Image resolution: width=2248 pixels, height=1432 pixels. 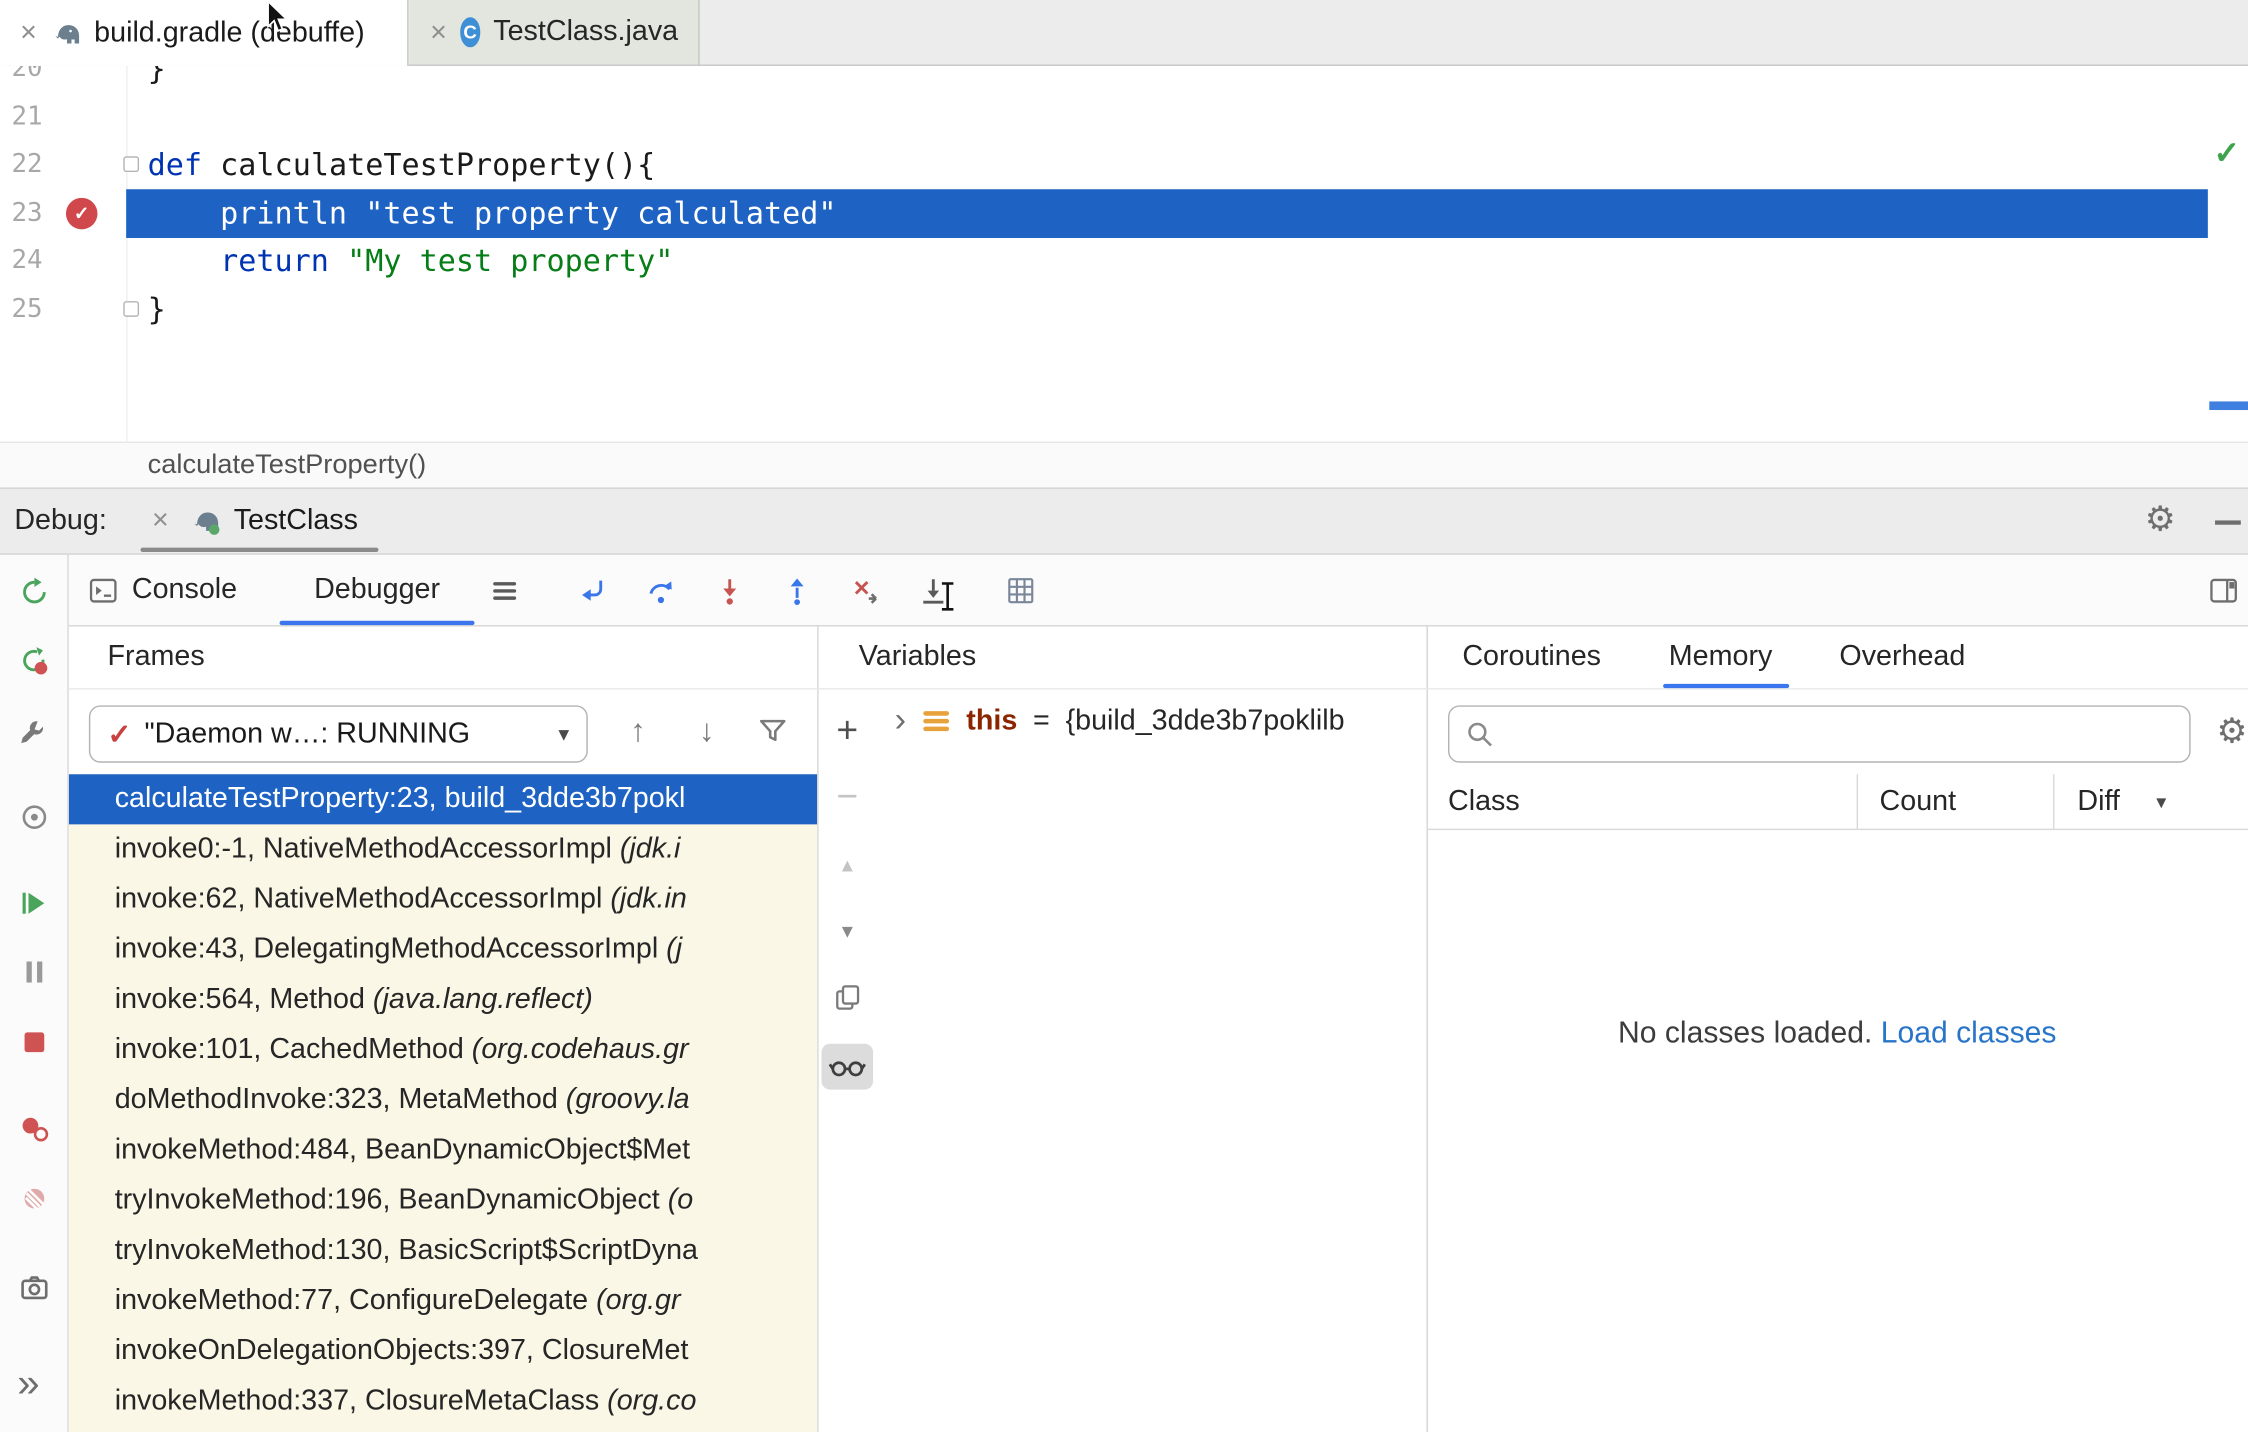 I want to click on tab-testclass-java: × C TestClass.java, so click(x=555, y=32).